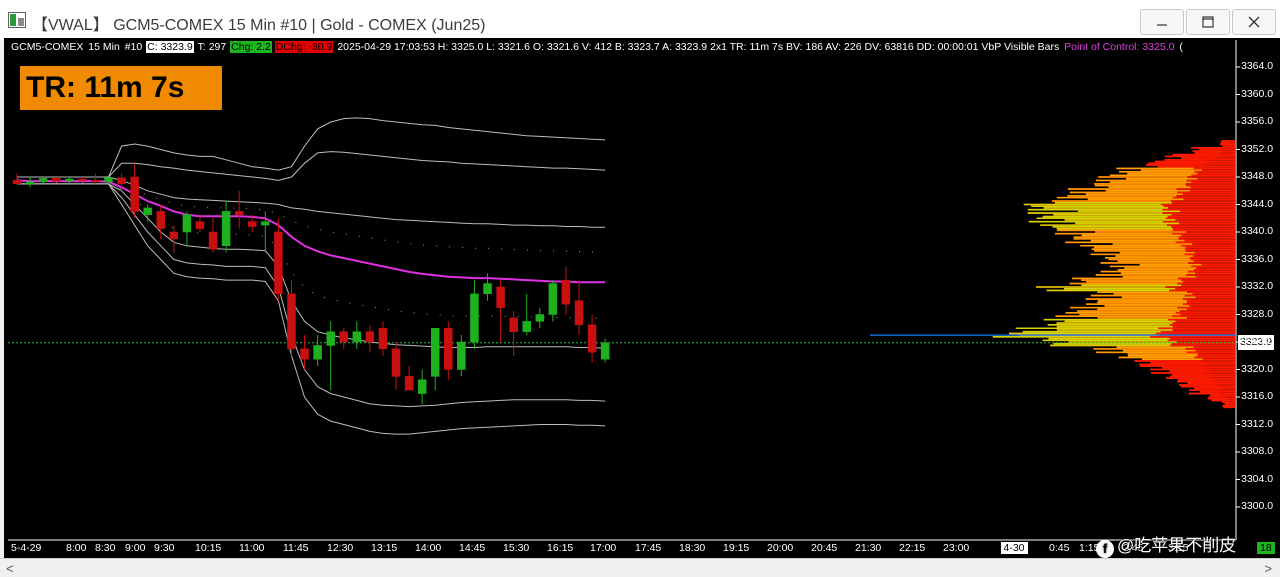  What do you see at coordinates (304, 47) in the screenshot?
I see `info-daily-change: DChg: -30.9` at bounding box center [304, 47].